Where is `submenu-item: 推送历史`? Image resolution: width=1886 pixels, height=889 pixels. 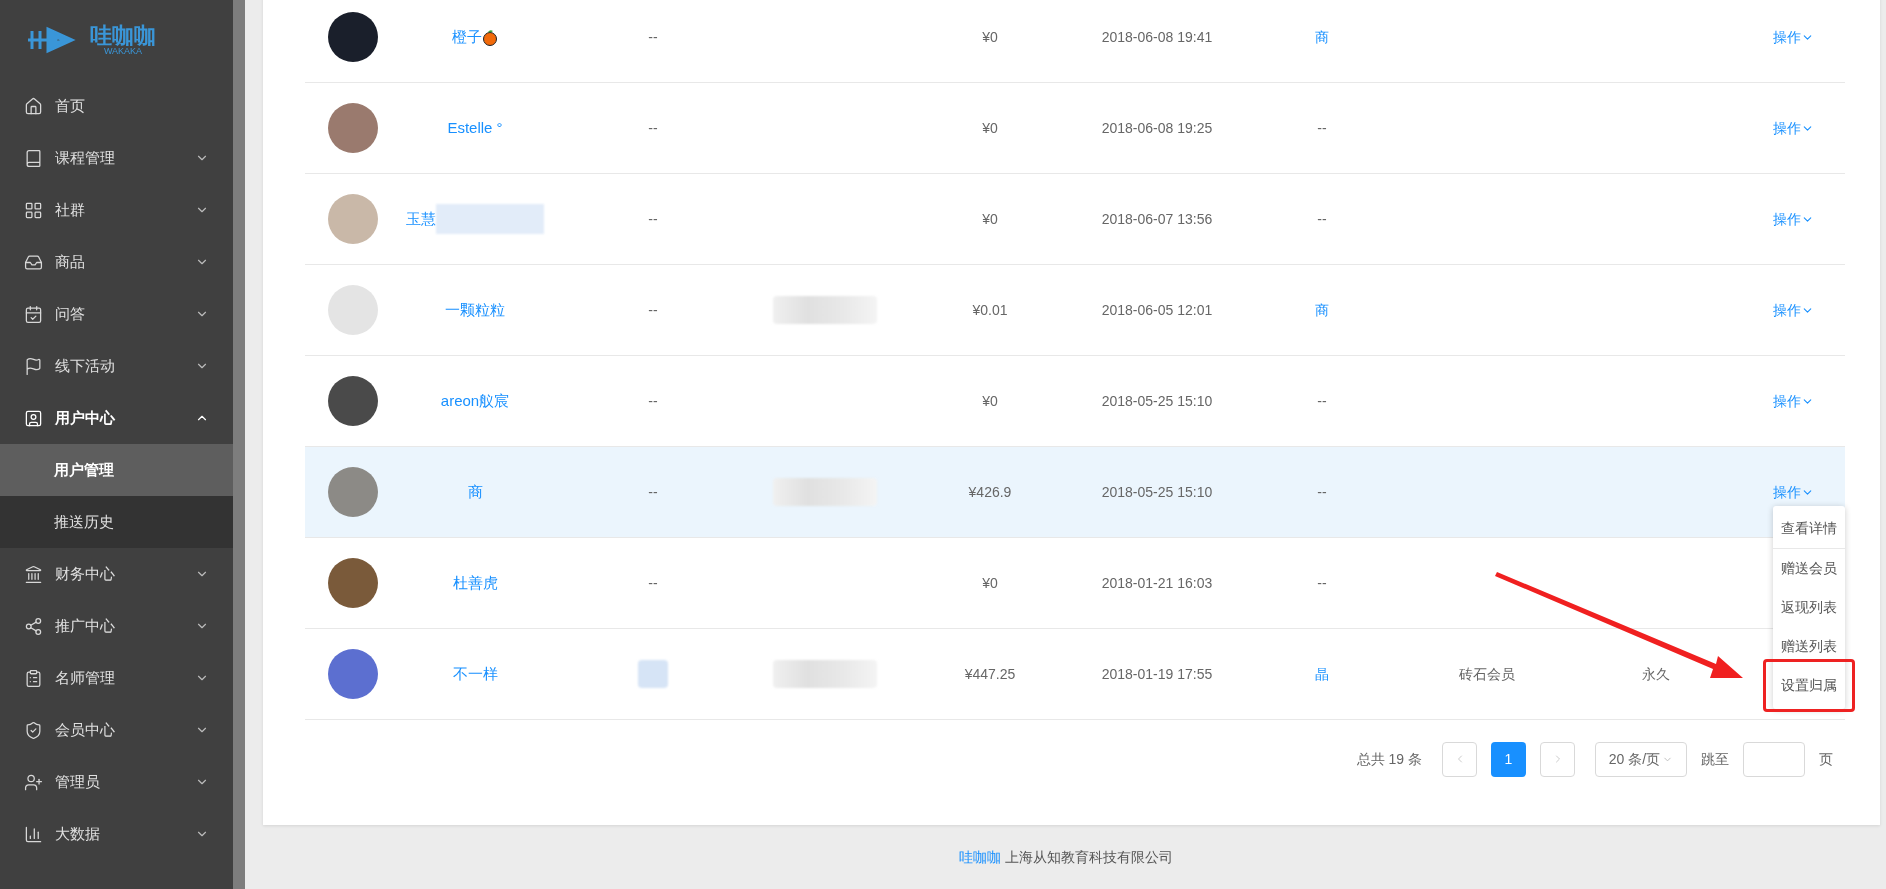
submenu-item: 推送历史 is located at coordinates (116, 522).